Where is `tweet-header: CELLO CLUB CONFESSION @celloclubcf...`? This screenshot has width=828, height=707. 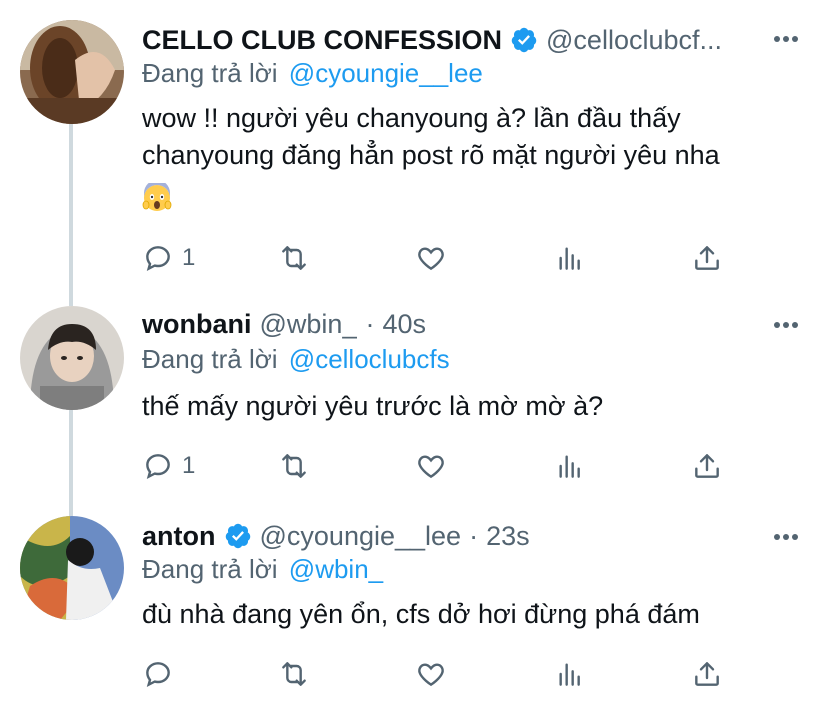
tweet-header: CELLO CLUB CONFESSION @celloclubcf... is located at coordinates (455, 40).